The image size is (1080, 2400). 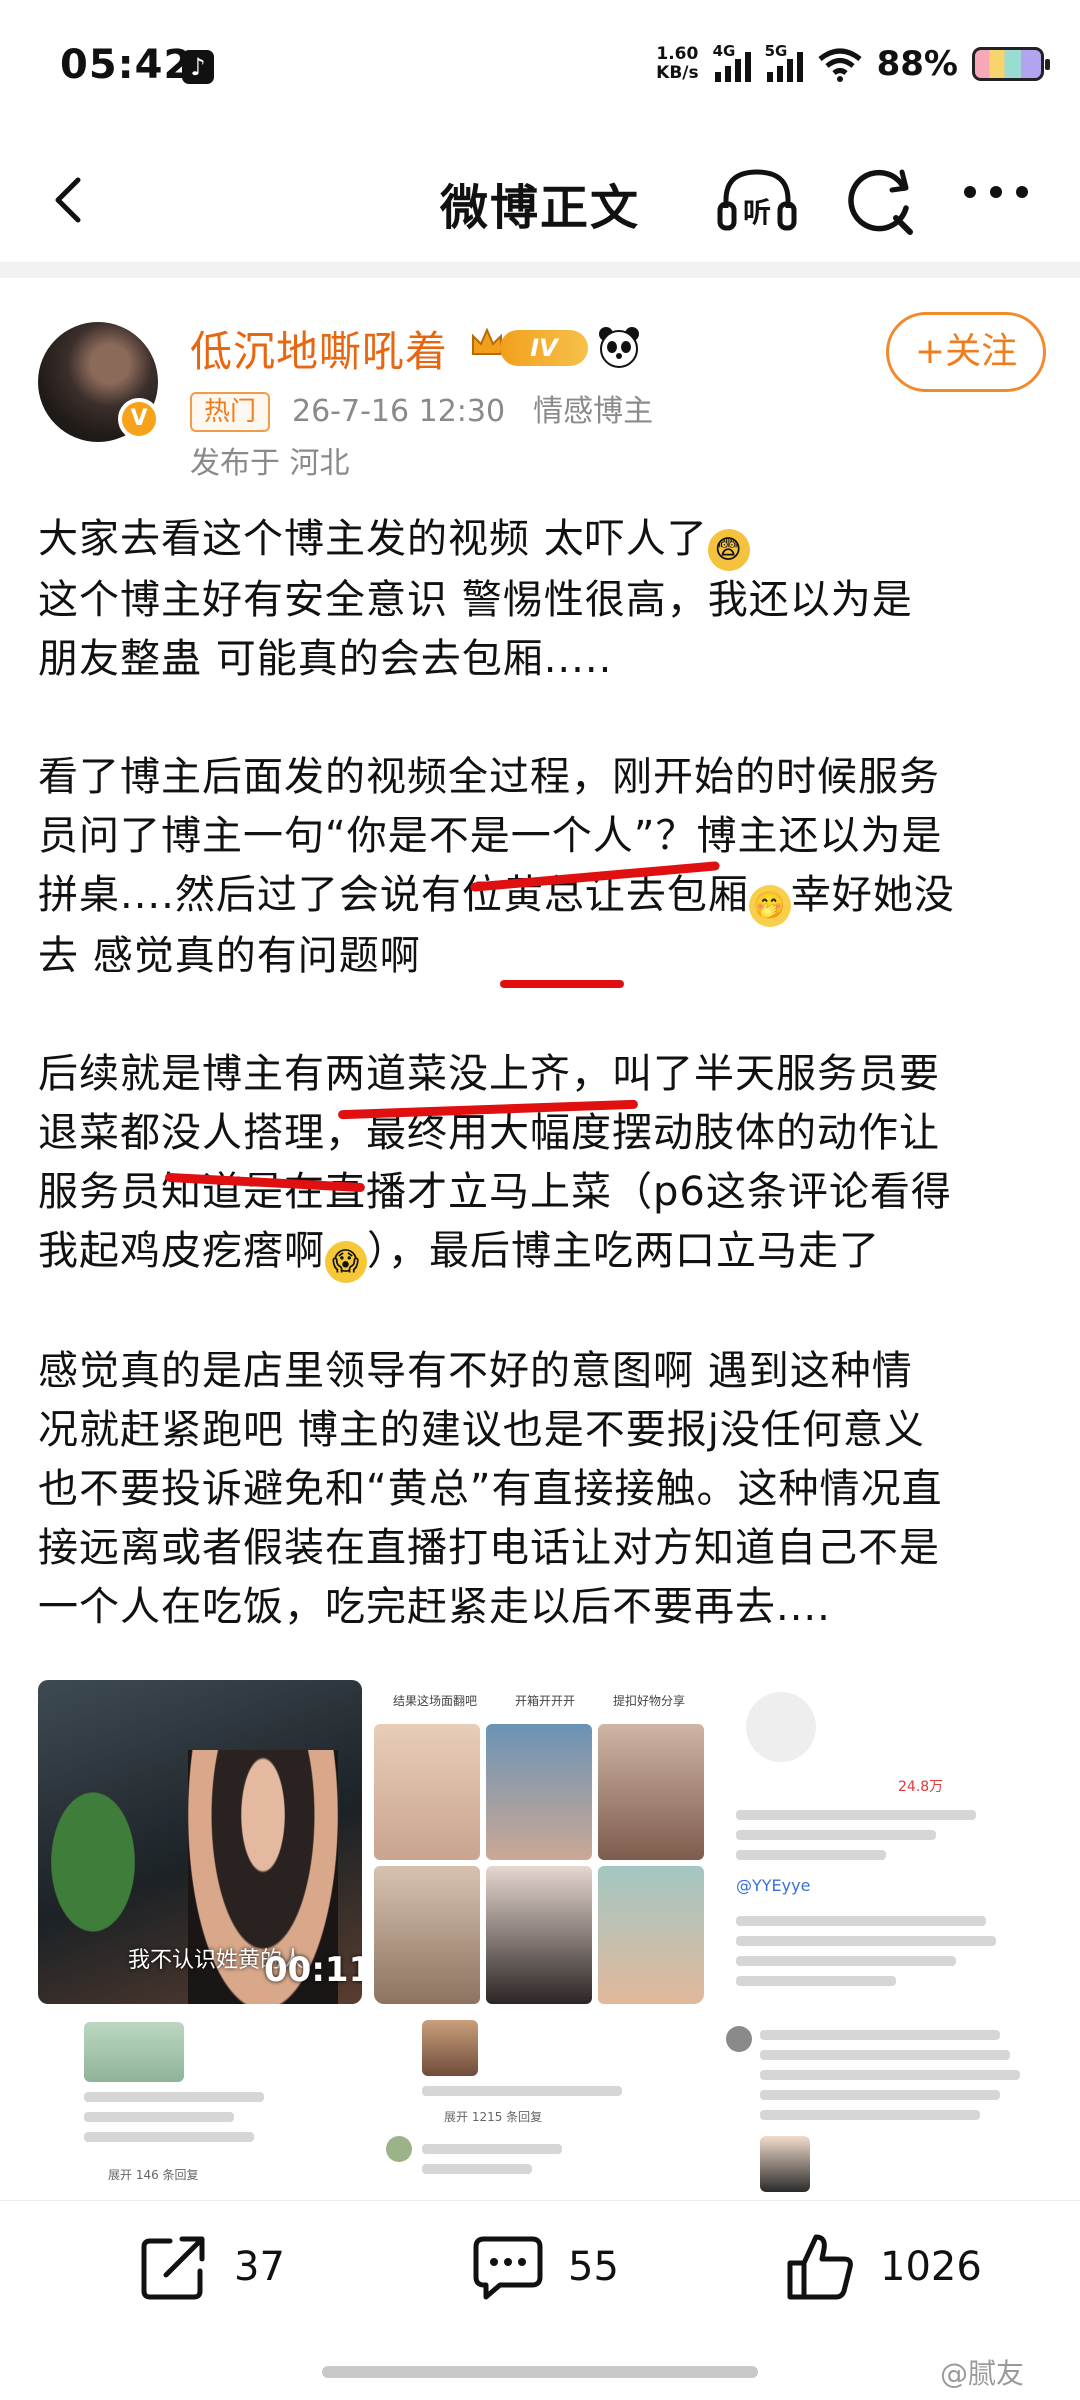 I want to click on listen-icon: 听, so click(x=757, y=200).